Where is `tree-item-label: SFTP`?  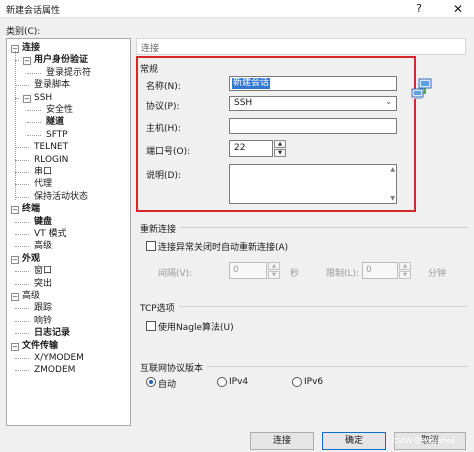
tree-item-label: SFTP is located at coordinates (57, 134).